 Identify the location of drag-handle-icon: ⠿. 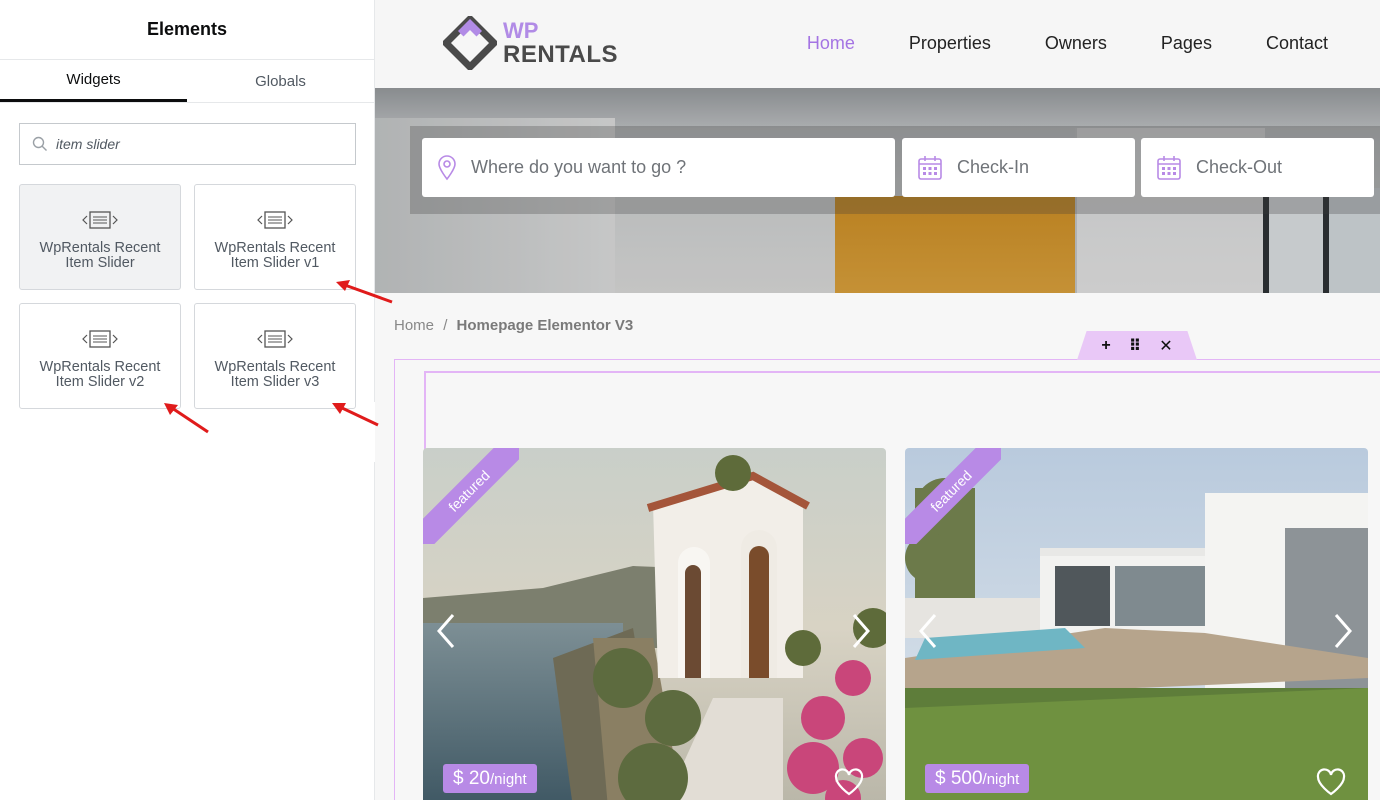
(1135, 346).